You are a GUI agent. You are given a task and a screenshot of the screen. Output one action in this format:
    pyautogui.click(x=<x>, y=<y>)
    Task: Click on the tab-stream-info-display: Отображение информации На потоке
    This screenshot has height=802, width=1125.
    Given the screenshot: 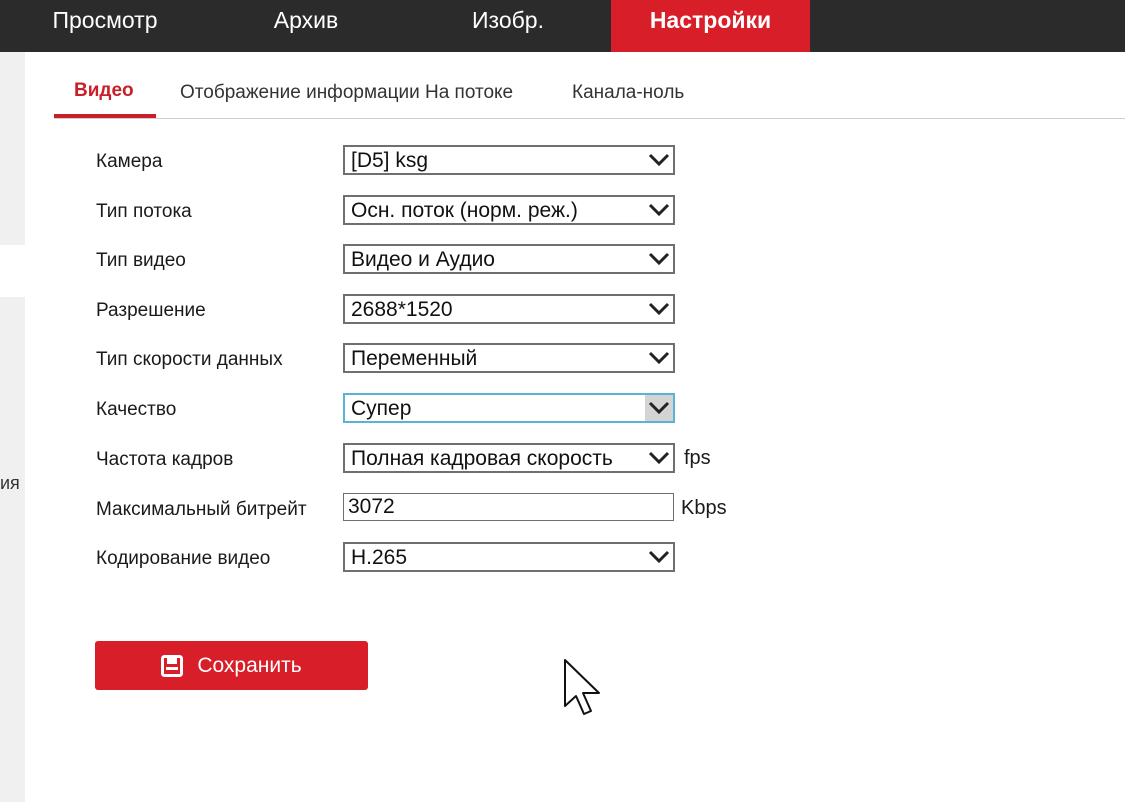 What is the action you would take?
    pyautogui.click(x=346, y=93)
    